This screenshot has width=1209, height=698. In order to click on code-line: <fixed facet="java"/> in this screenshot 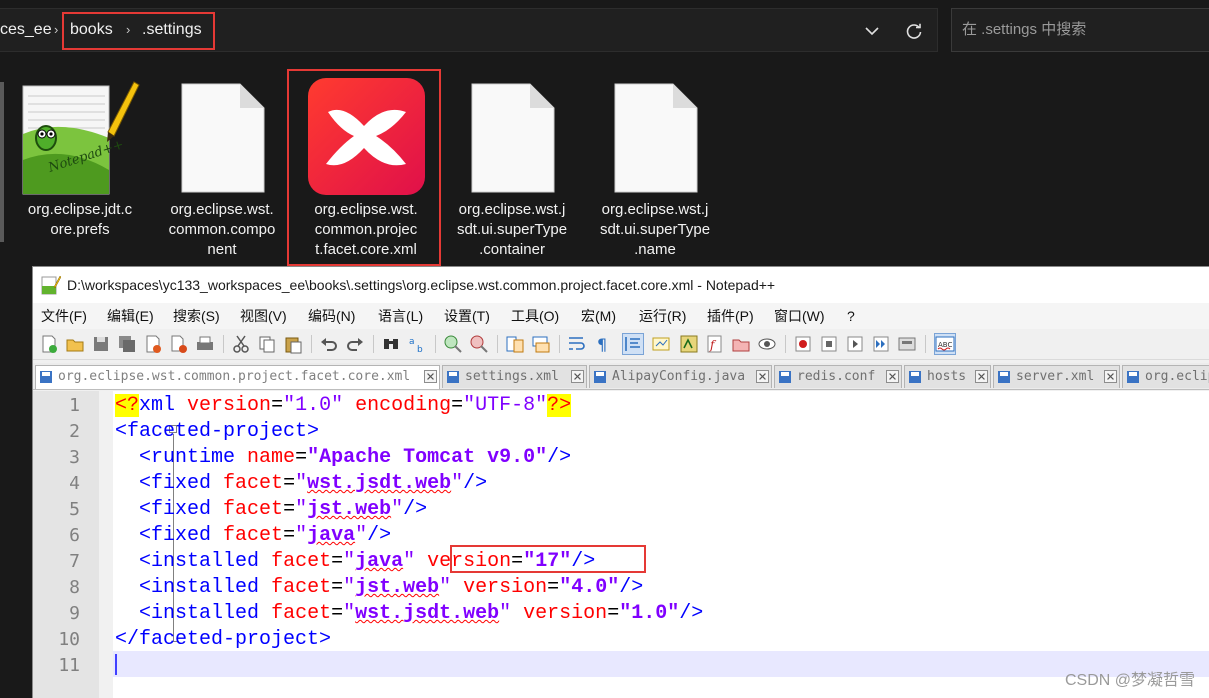, I will do `click(265, 535)`.